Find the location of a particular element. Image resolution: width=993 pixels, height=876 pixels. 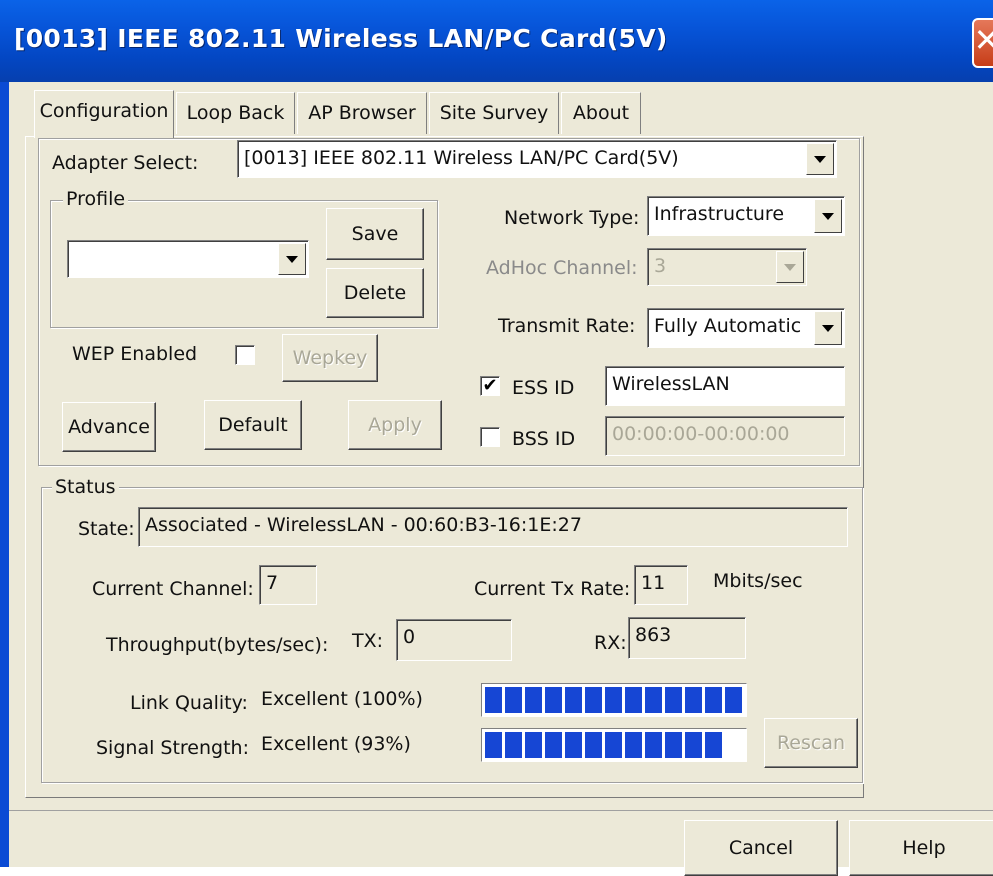

apply-button: Apply is located at coordinates (395, 425).